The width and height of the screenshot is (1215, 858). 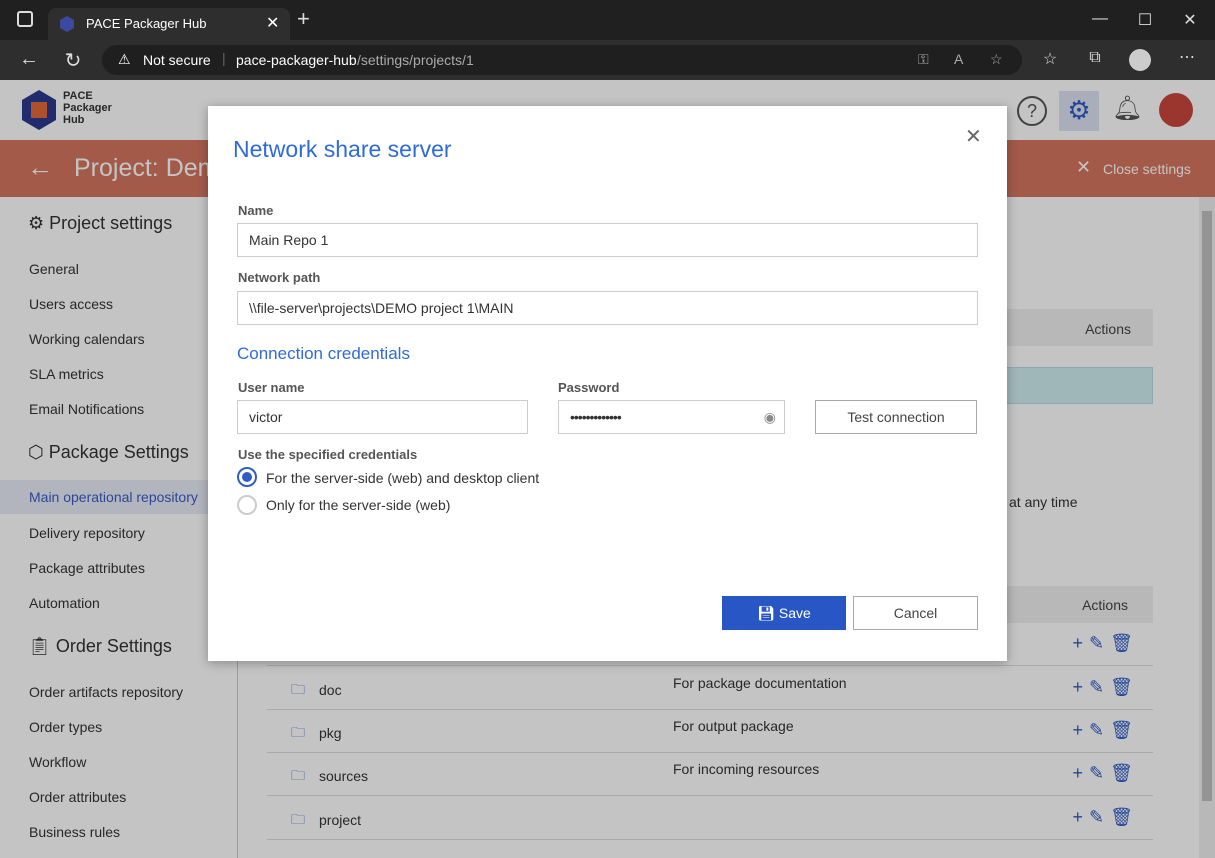 What do you see at coordinates (358, 505) in the screenshot?
I see `radio-web-only-label: Only for the server-side (web)` at bounding box center [358, 505].